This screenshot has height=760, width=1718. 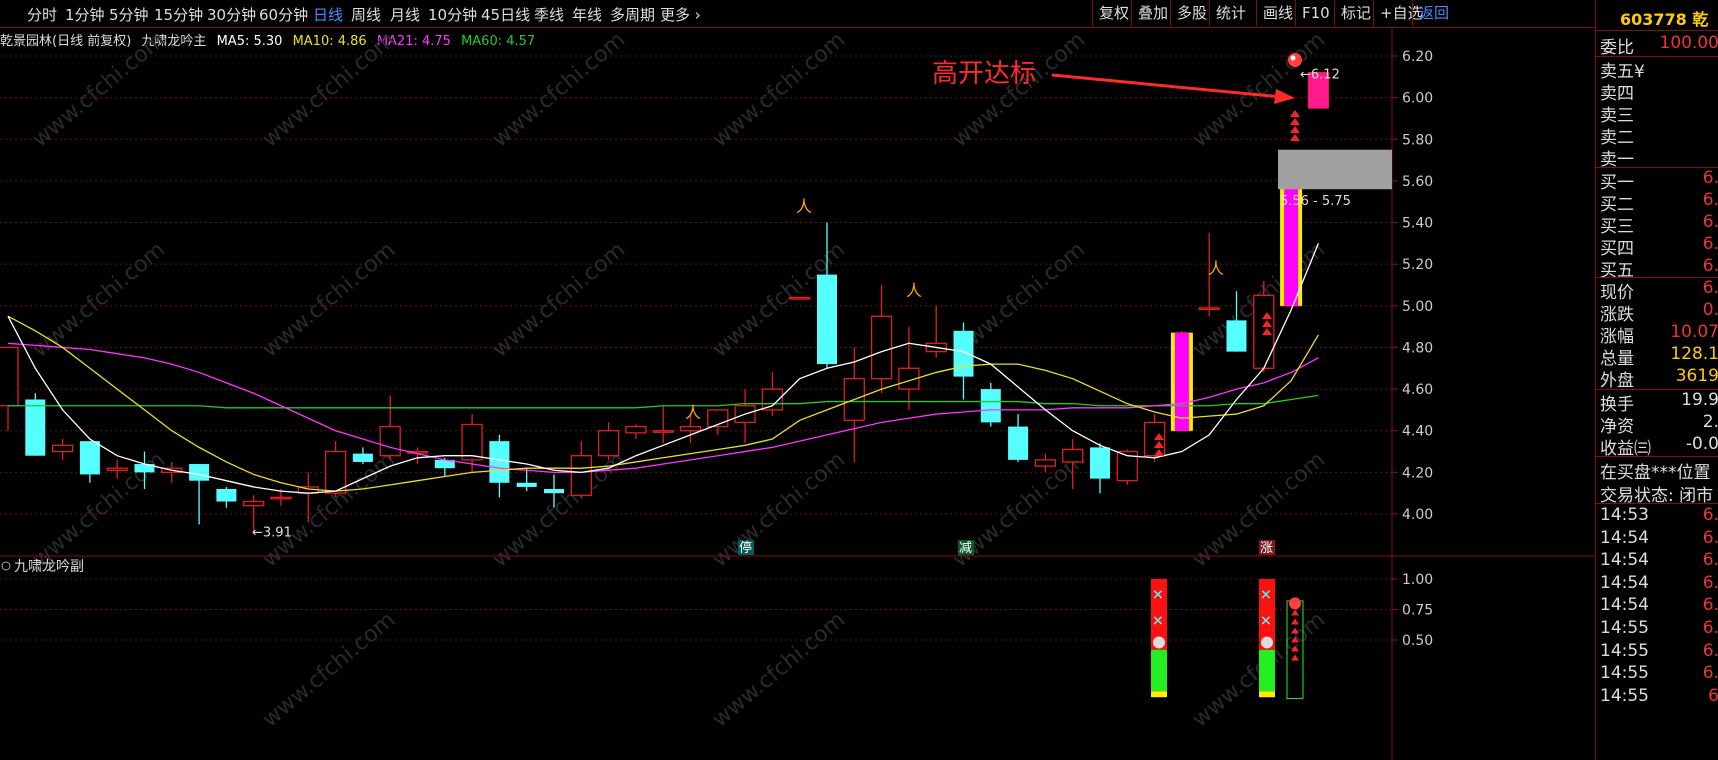 I want to click on buy-level-label: 买五, so click(x=1617, y=269).